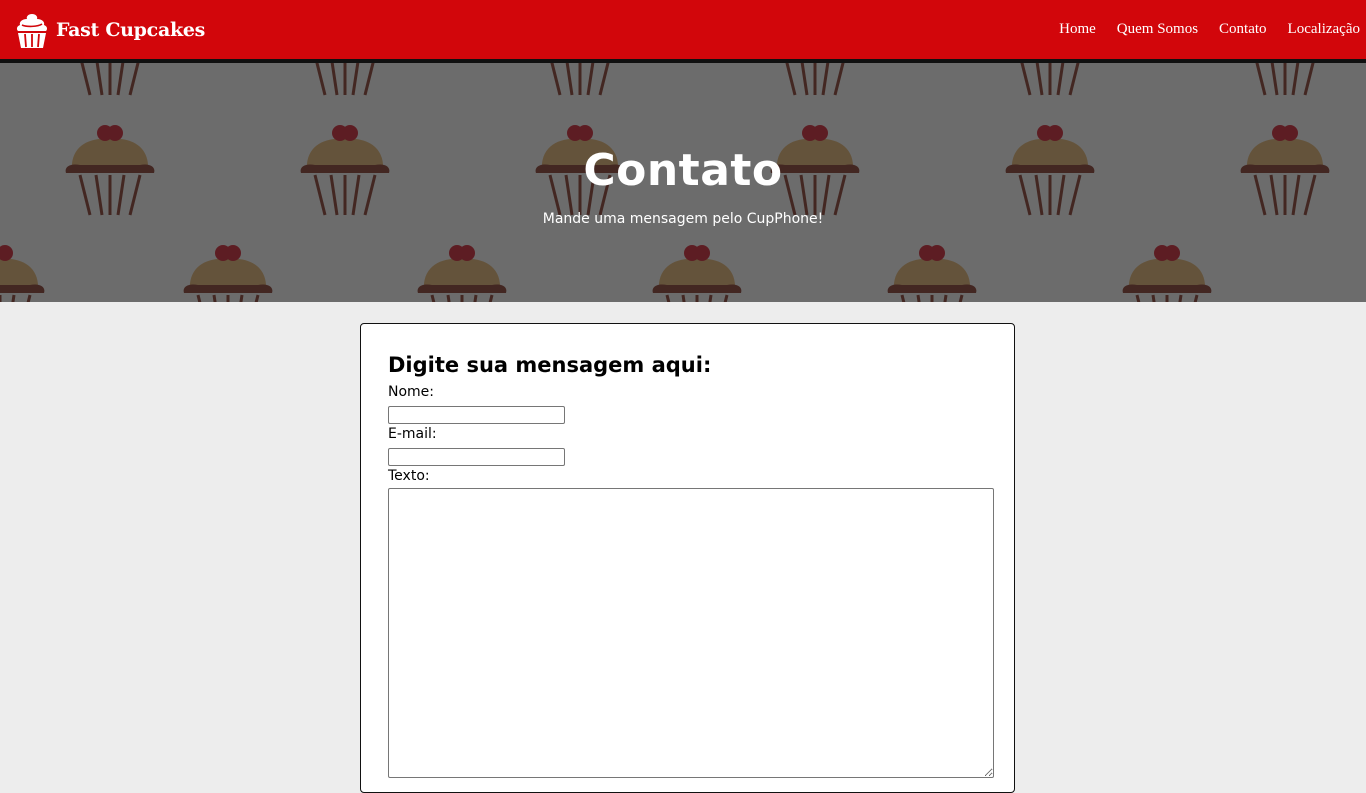  Describe the element at coordinates (1324, 29) in the screenshot. I see `nav-link-localizacao: Localização` at that location.